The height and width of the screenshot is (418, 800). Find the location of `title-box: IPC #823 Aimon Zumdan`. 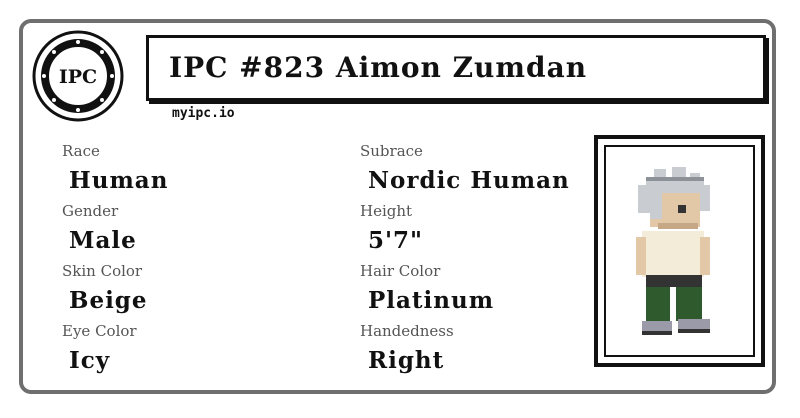

title-box: IPC #823 Aimon Zumdan is located at coordinates (456, 68).